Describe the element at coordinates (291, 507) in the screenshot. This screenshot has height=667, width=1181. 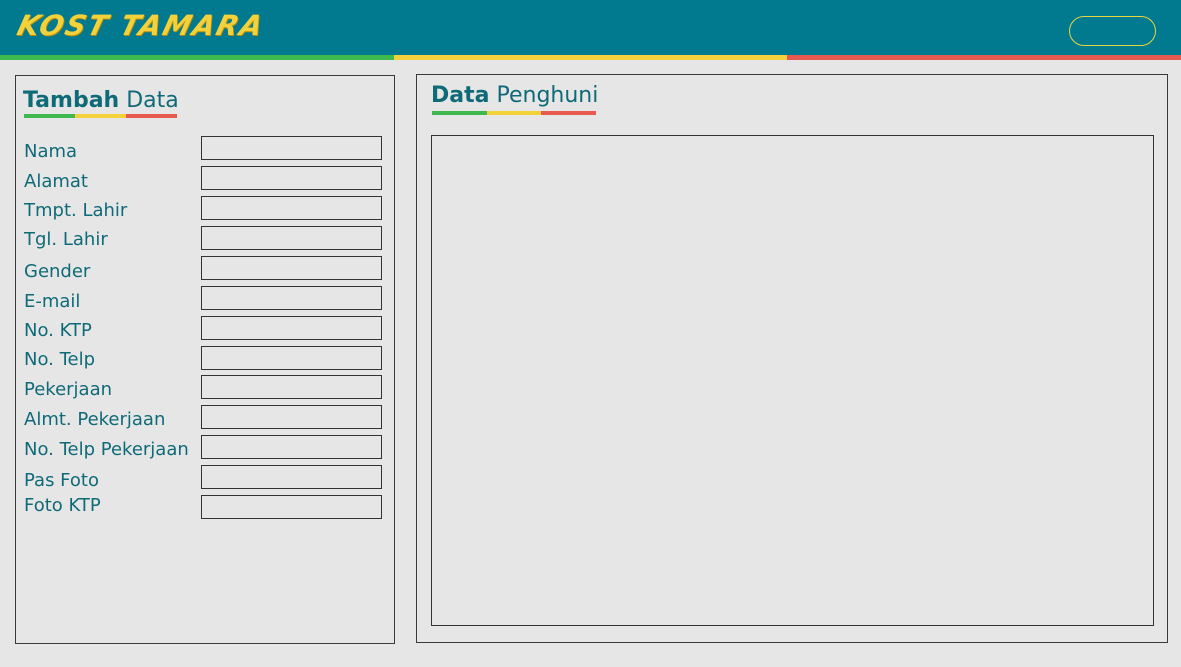
I see `foto-ktp-input` at that location.